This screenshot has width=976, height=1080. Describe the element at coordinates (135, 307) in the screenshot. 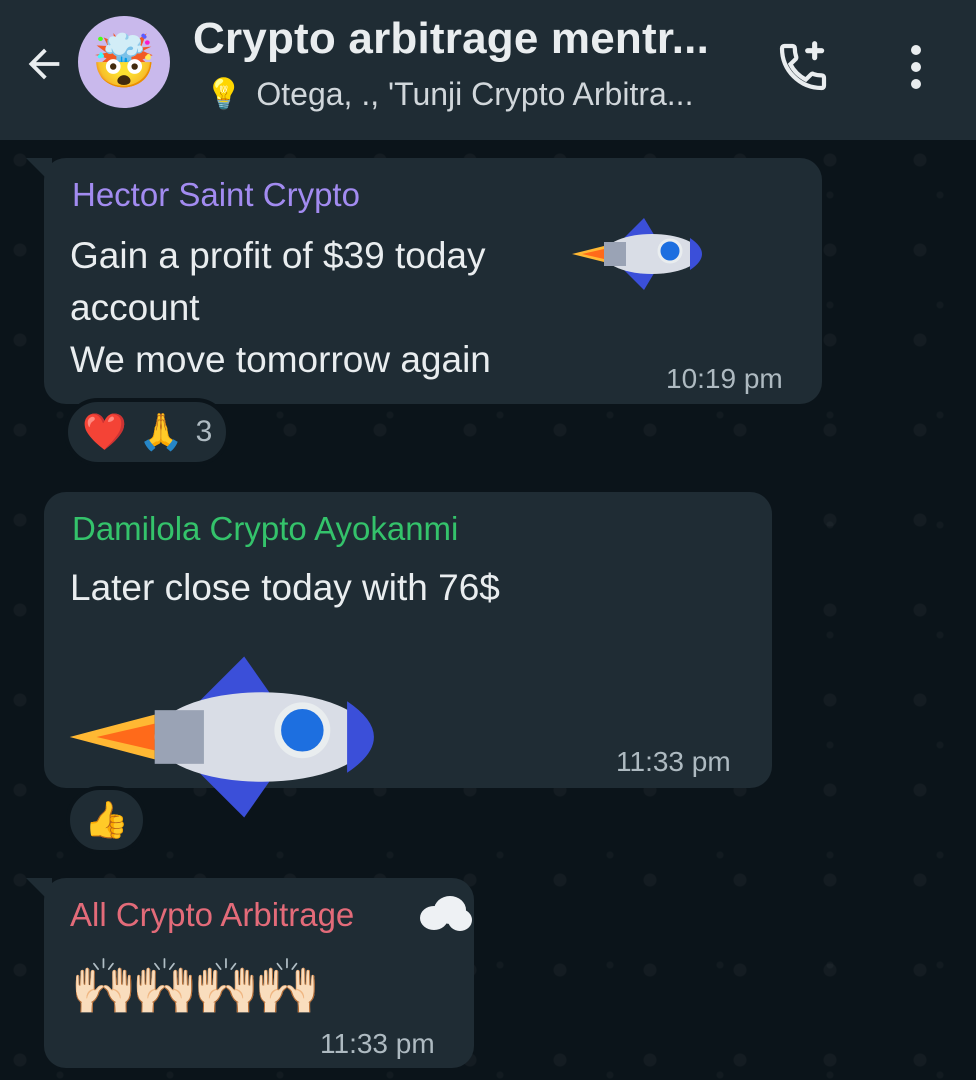

I see `message-text-line: account` at that location.